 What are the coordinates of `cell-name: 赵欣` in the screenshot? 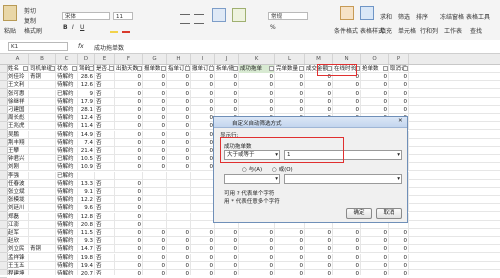 It's located at (18, 241).